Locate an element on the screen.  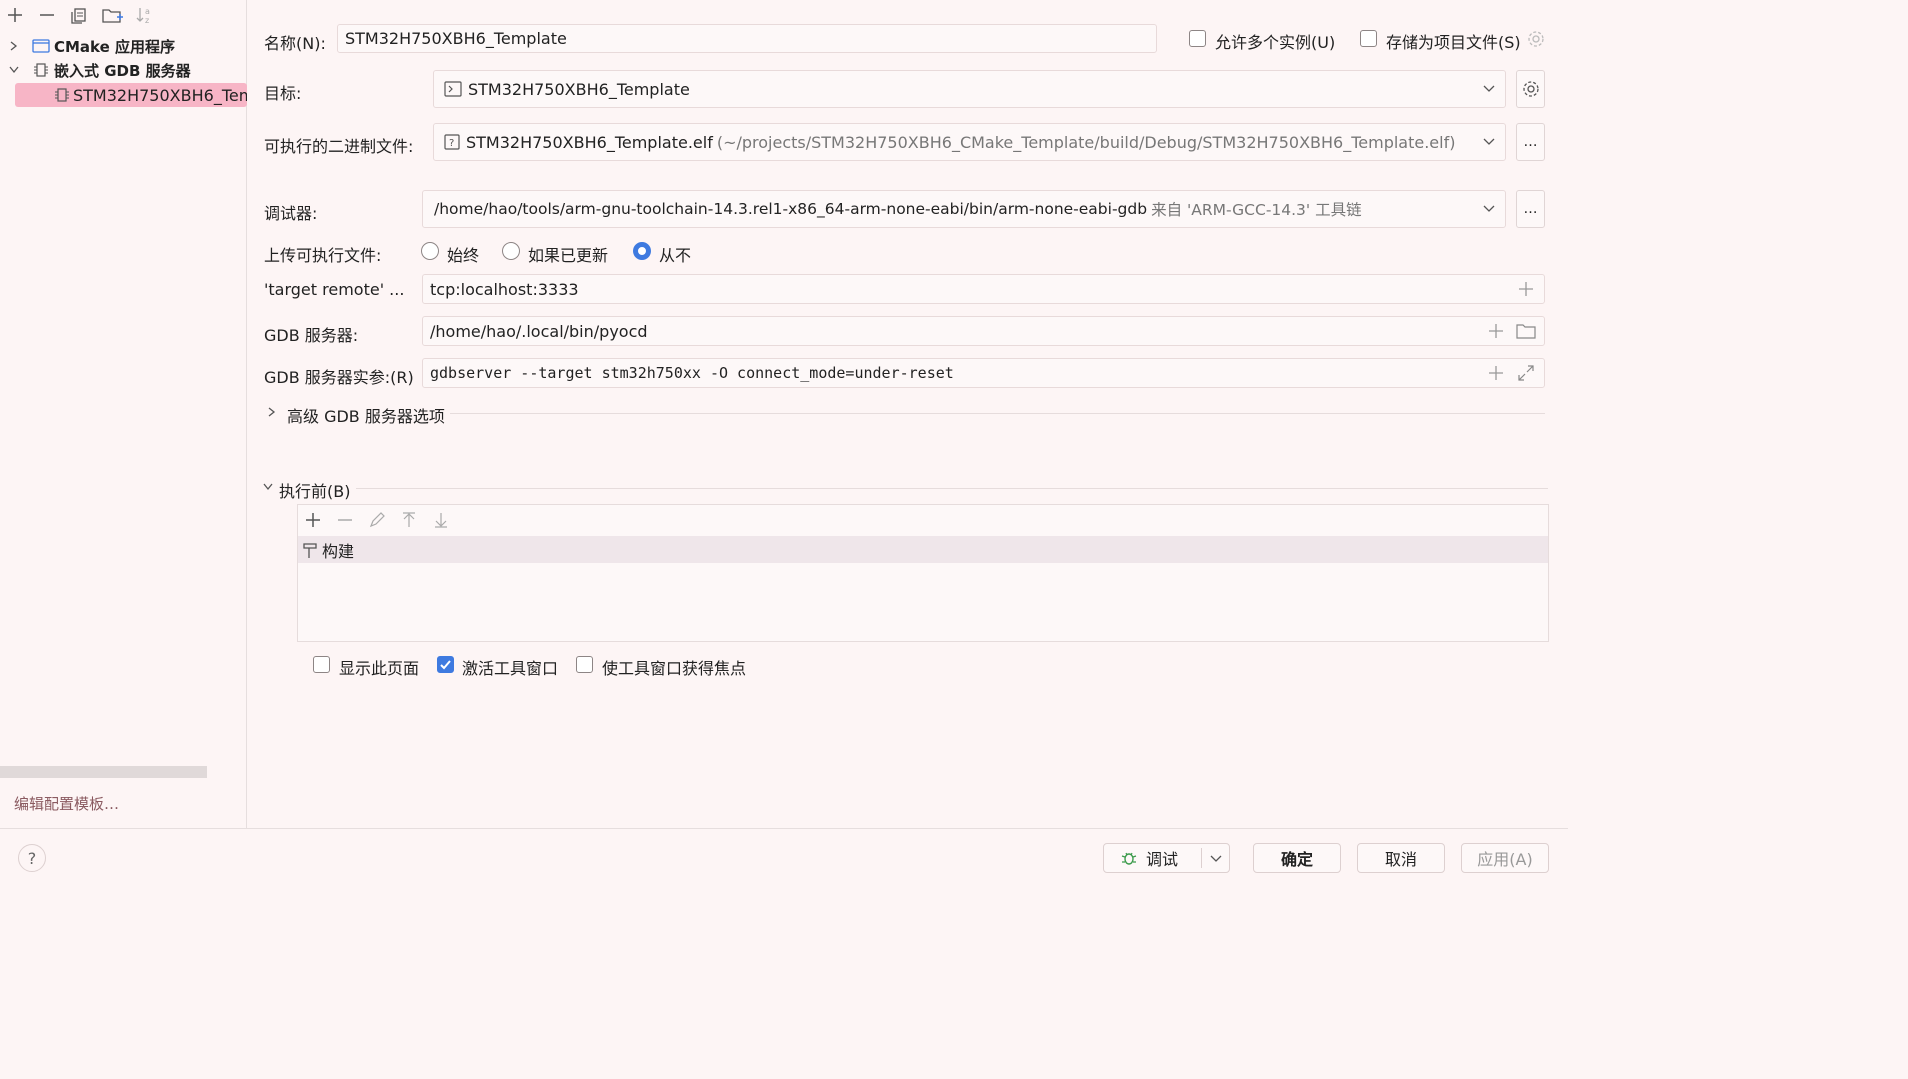
folder-icon is located at coordinates (1526, 331).